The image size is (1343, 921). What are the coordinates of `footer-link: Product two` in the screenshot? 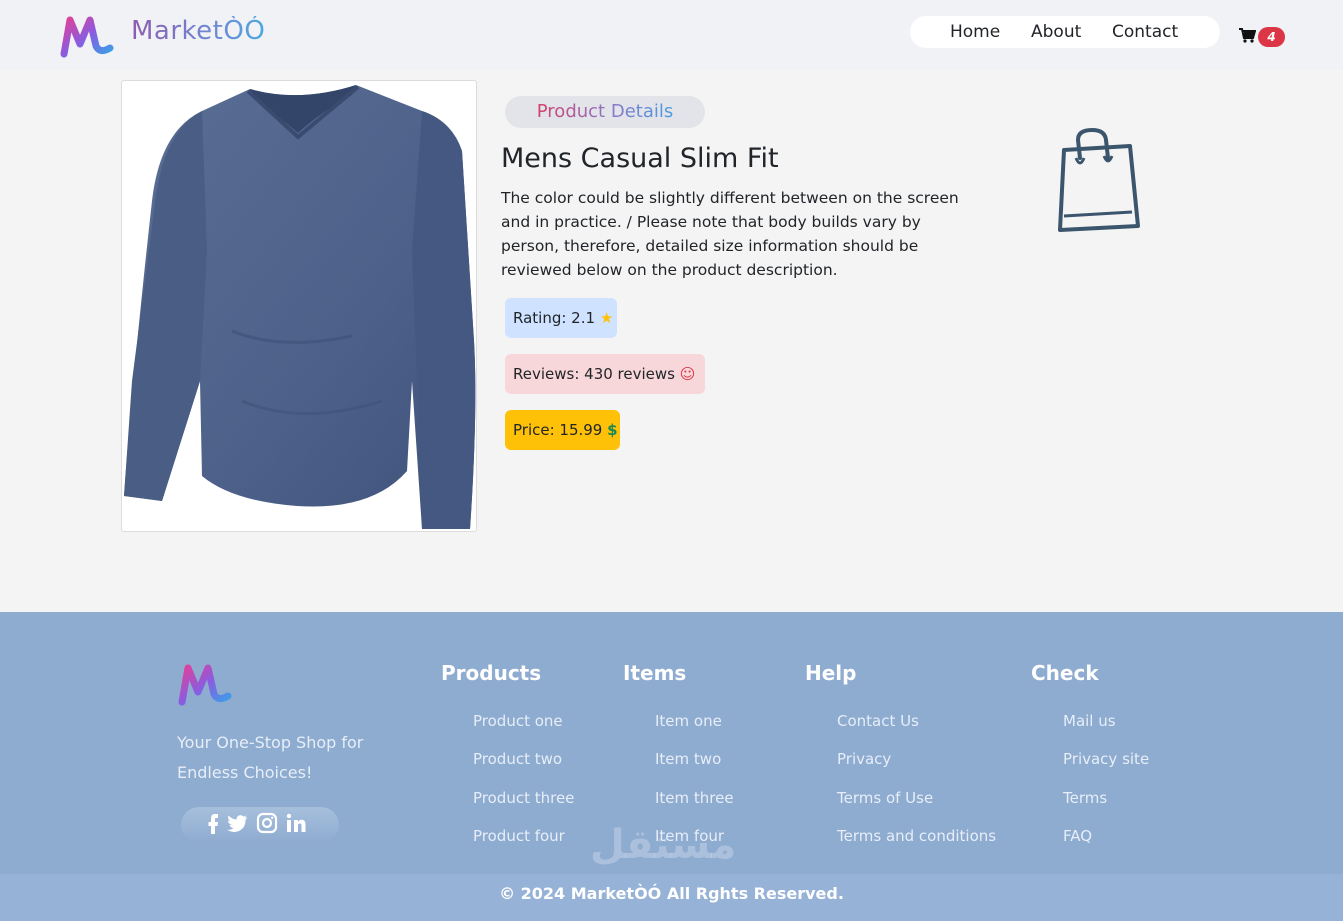 It's located at (517, 759).